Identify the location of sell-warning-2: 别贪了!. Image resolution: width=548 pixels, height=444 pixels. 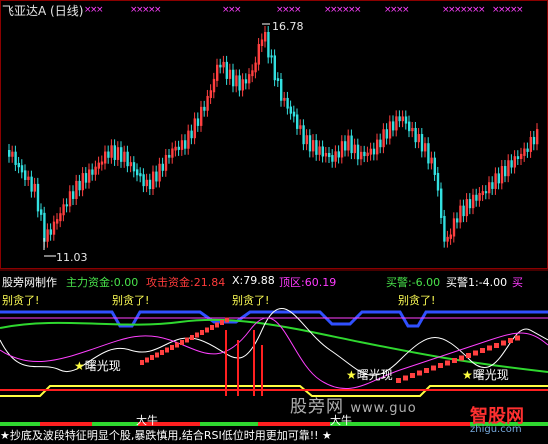
(131, 300).